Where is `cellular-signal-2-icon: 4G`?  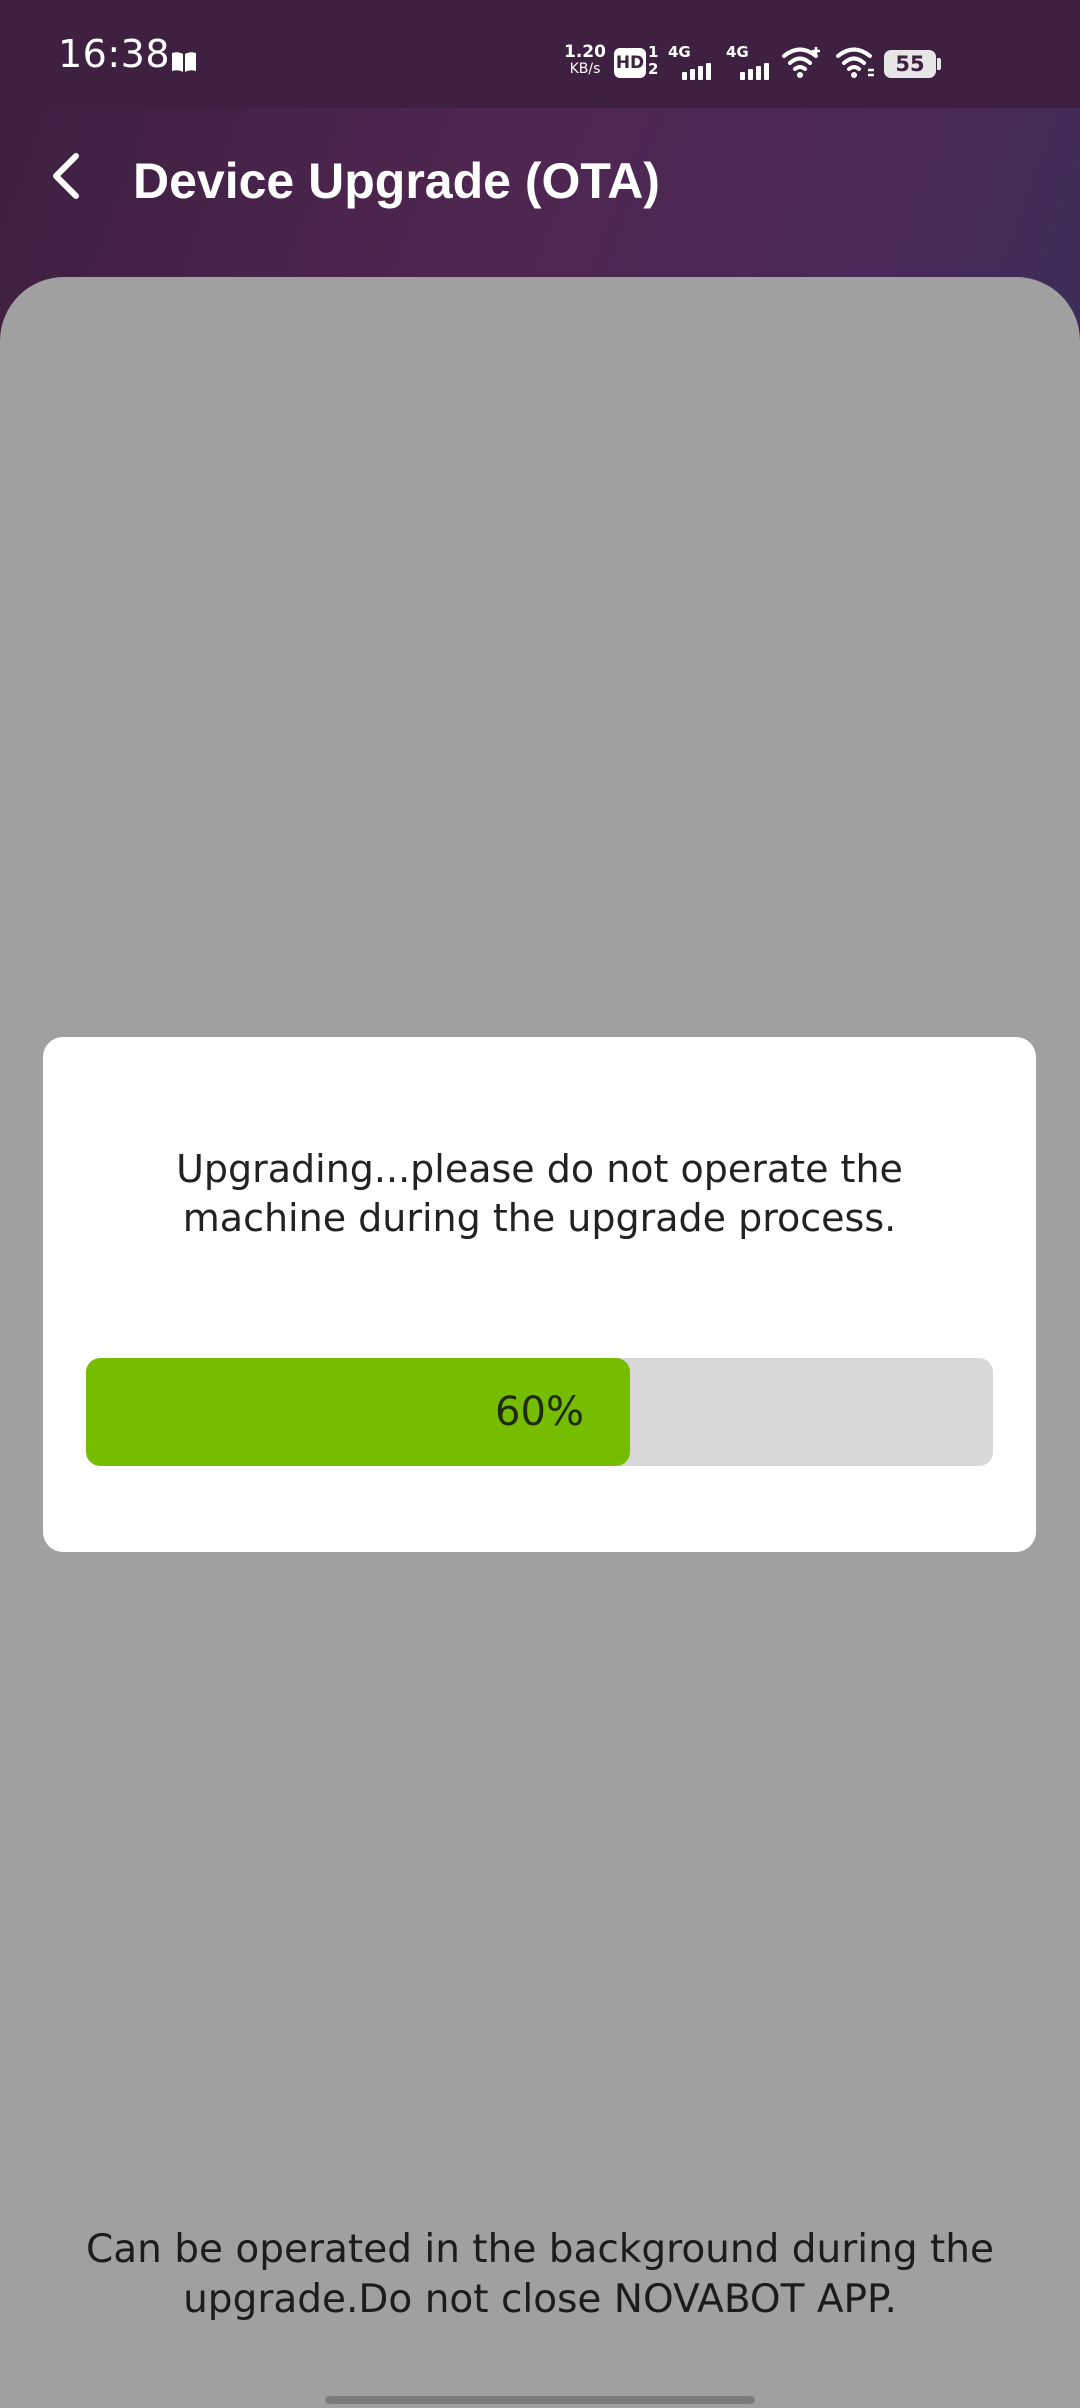
cellular-signal-2-icon: 4G is located at coordinates (750, 63).